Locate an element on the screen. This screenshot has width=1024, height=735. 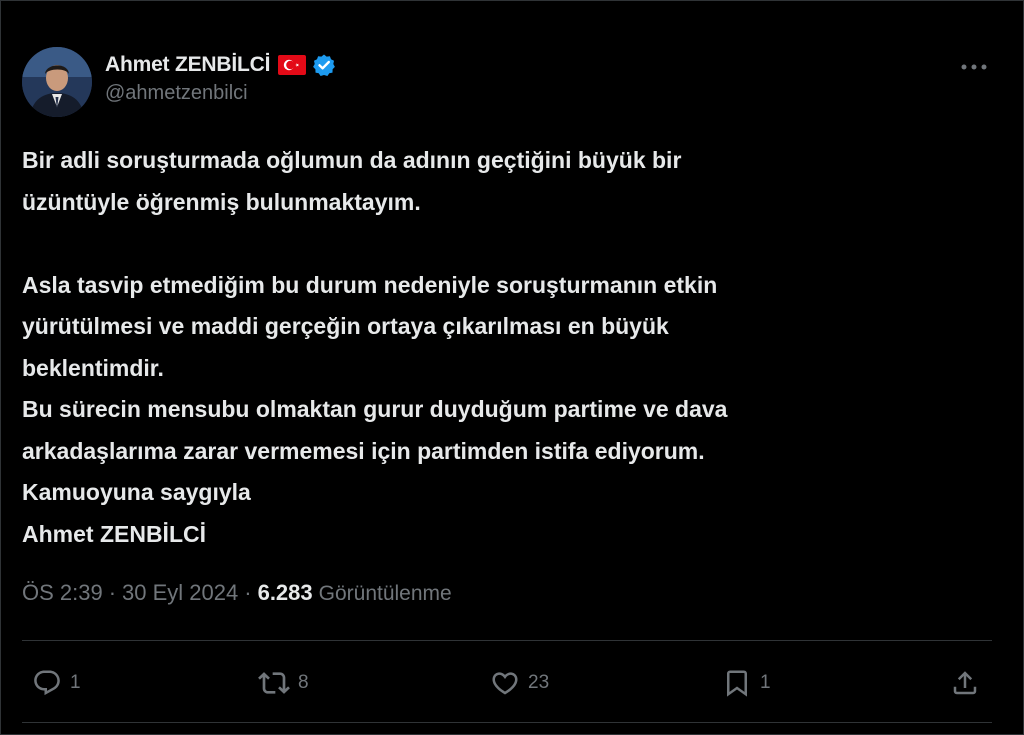
heart-icon is located at coordinates (505, 683).